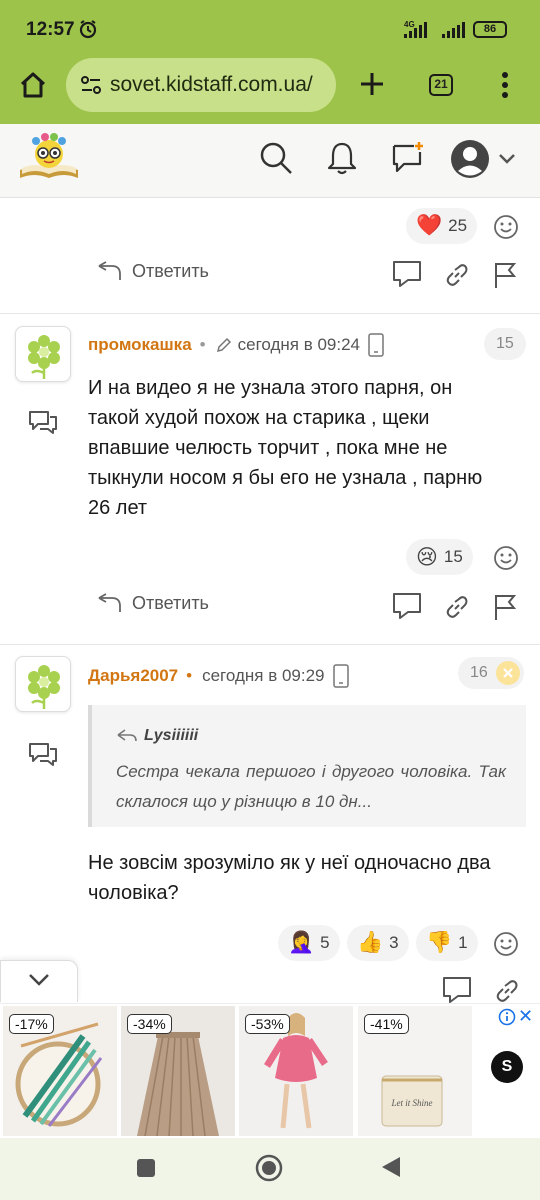 The width and height of the screenshot is (540, 1200). I want to click on thumbs-down-icon: 👎, so click(439, 942).